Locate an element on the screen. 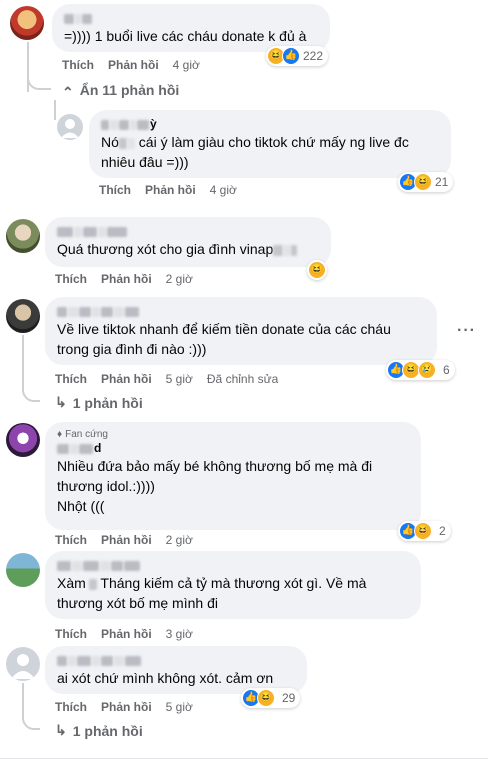  comment-actions: Thích Phản hồi 5 giờ Đã chỉnh sửa is located at coordinates (166, 379).